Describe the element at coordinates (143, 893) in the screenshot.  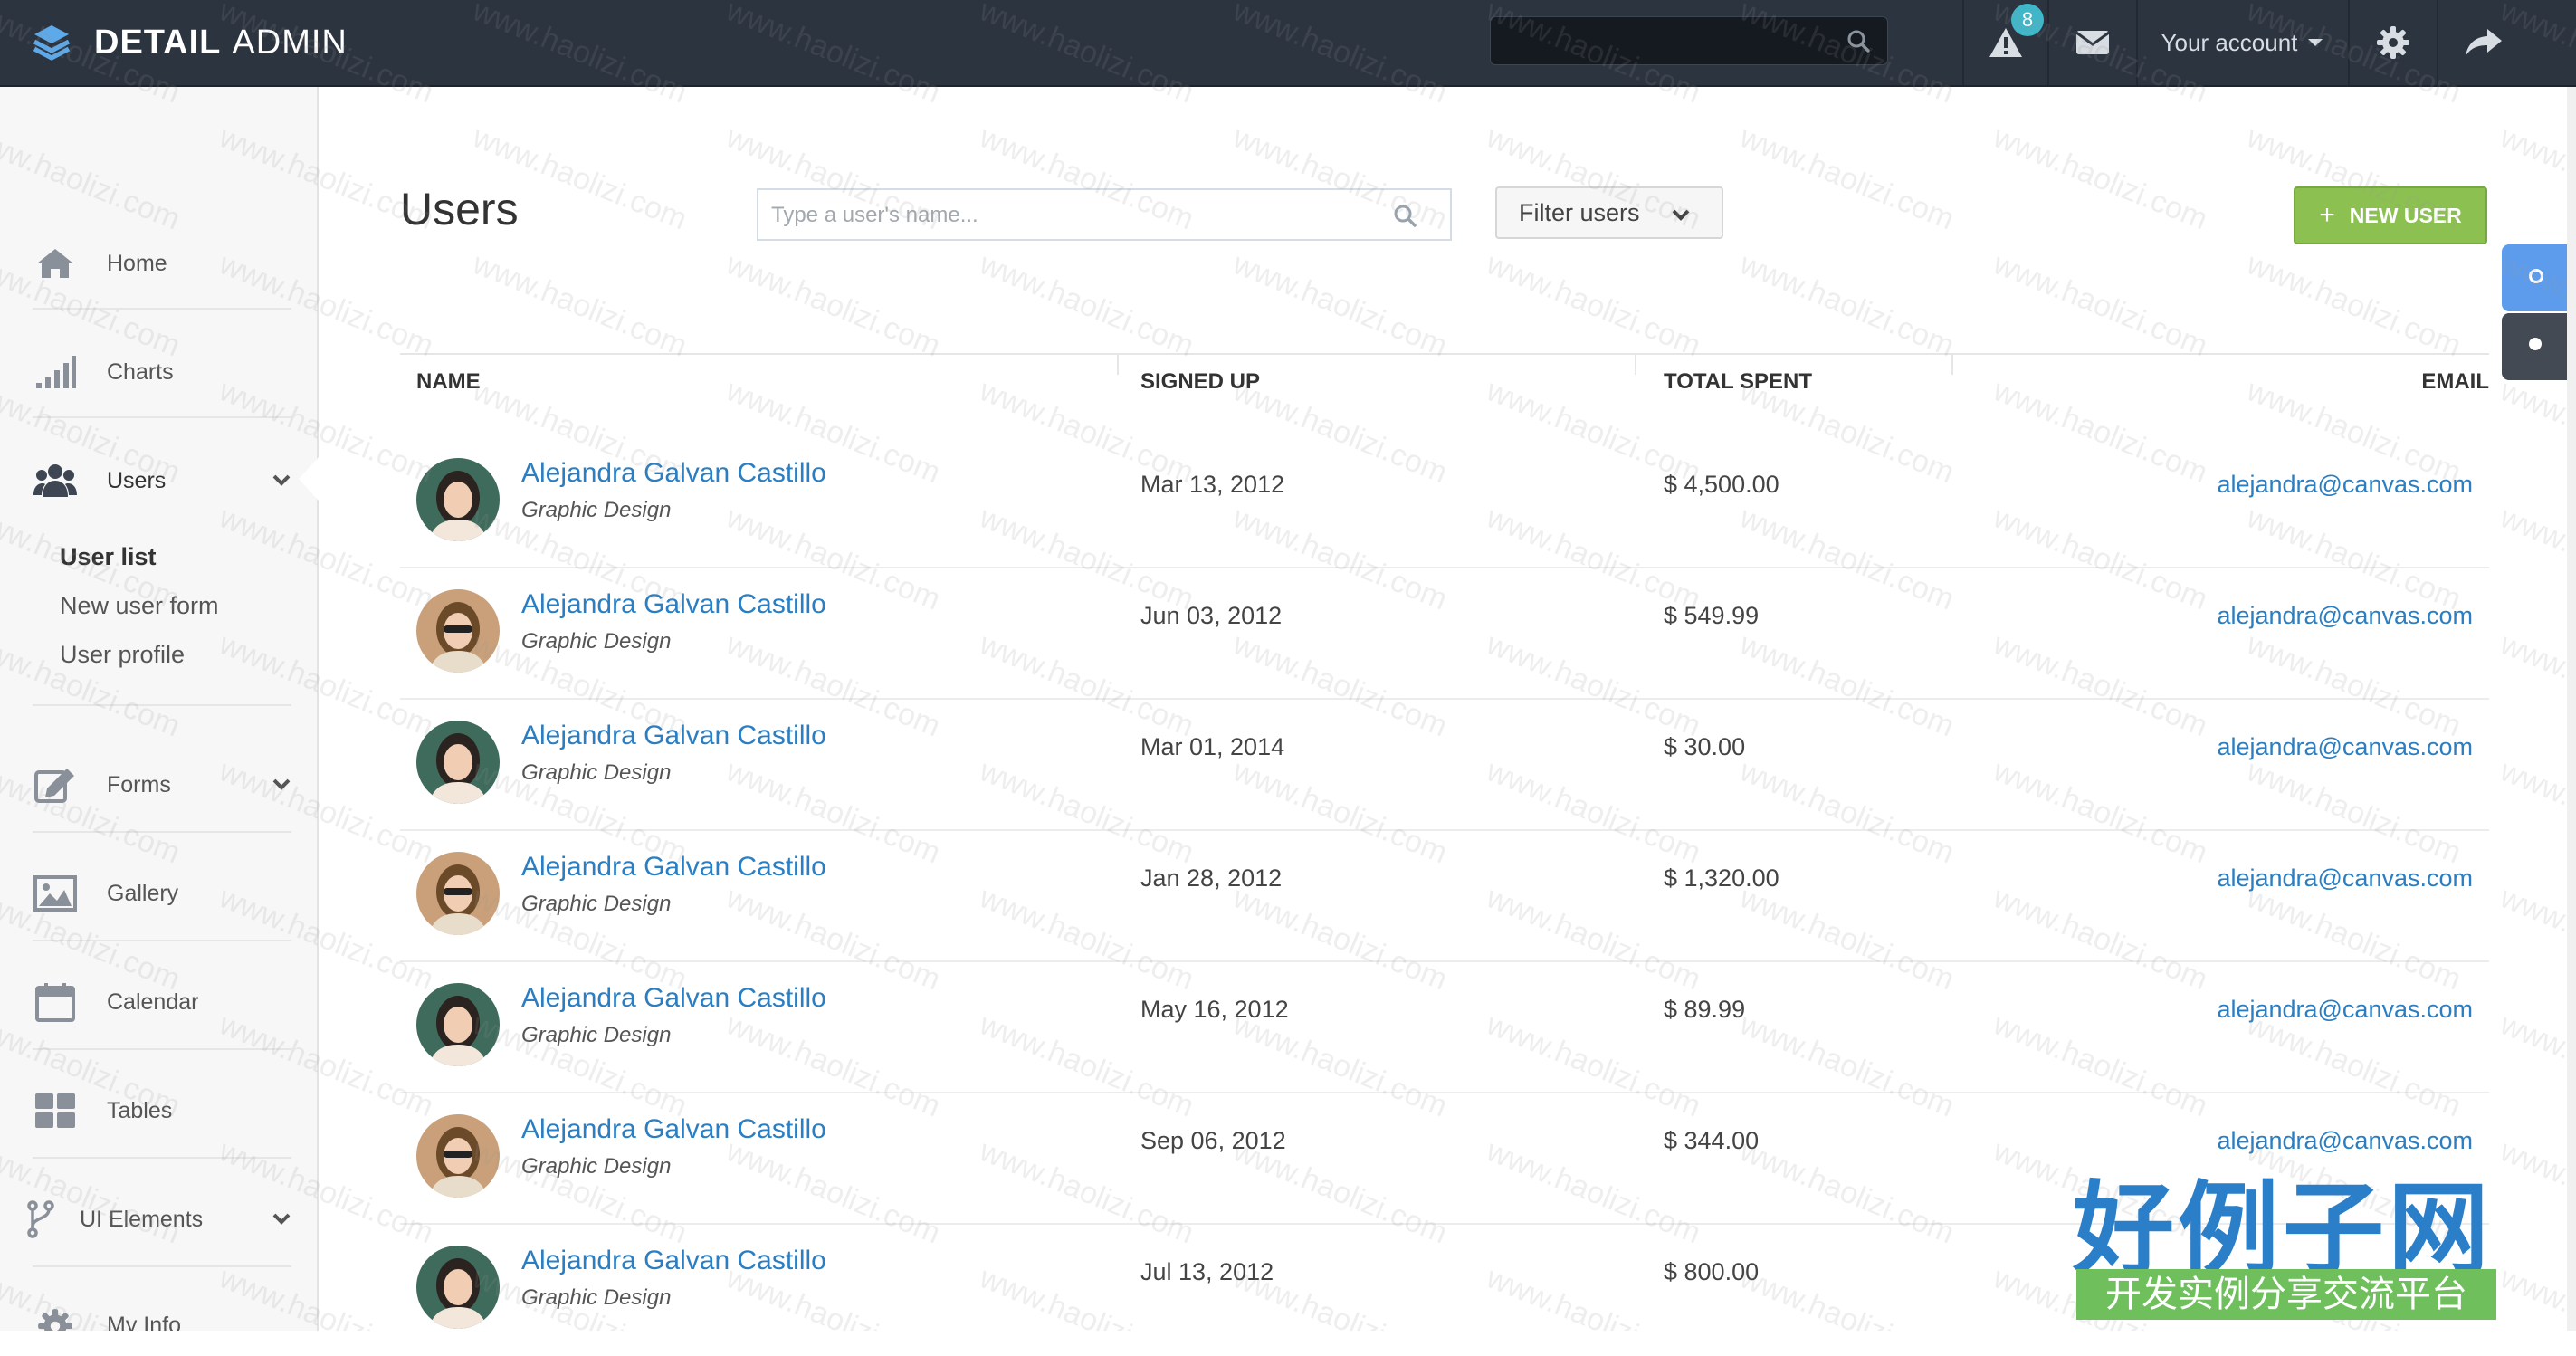
I see `sidebar-item-label: Gallery` at that location.